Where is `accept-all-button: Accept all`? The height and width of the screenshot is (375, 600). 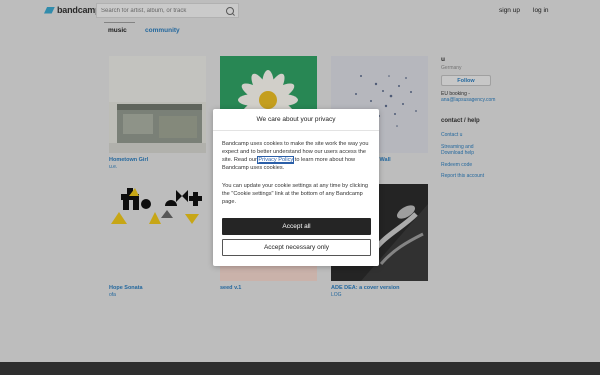
accept-all-button: Accept all is located at coordinates (296, 226).